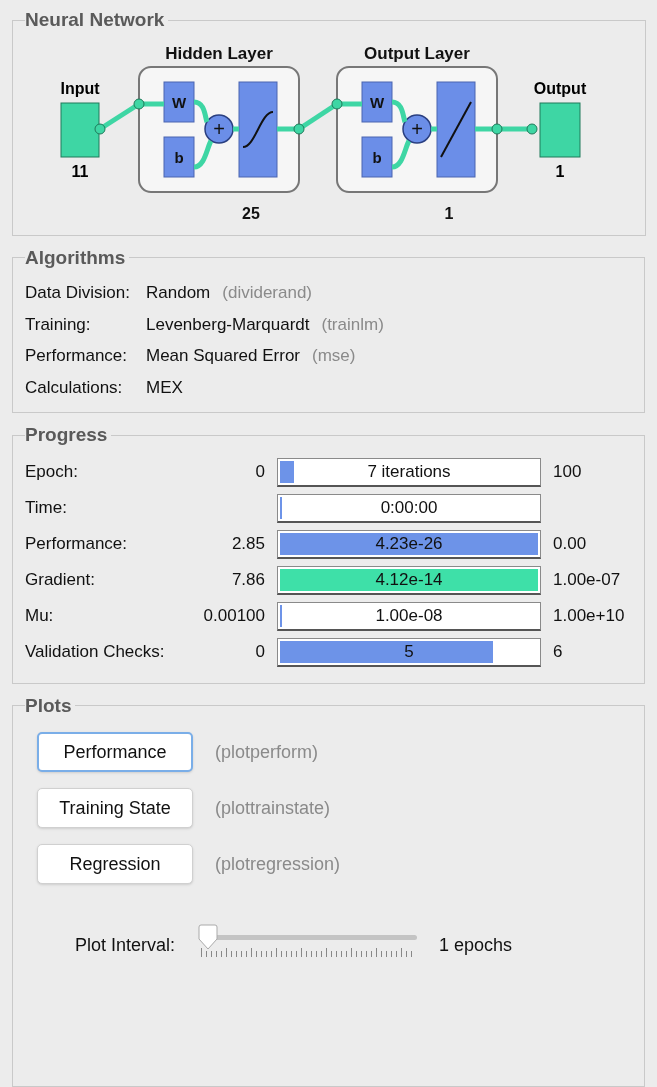 The image size is (657, 1087). Describe the element at coordinates (560, 171) in the screenshot. I see `output-size: 1` at that location.